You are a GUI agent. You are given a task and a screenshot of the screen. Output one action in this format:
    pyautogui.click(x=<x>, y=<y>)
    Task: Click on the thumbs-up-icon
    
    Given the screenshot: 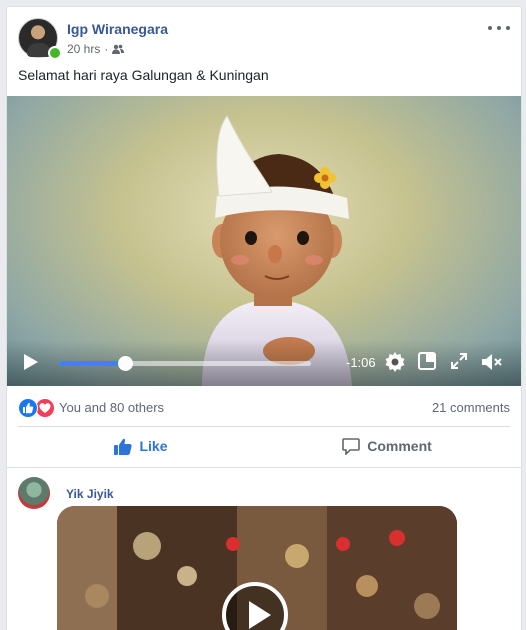 What is the action you would take?
    pyautogui.click(x=123, y=446)
    